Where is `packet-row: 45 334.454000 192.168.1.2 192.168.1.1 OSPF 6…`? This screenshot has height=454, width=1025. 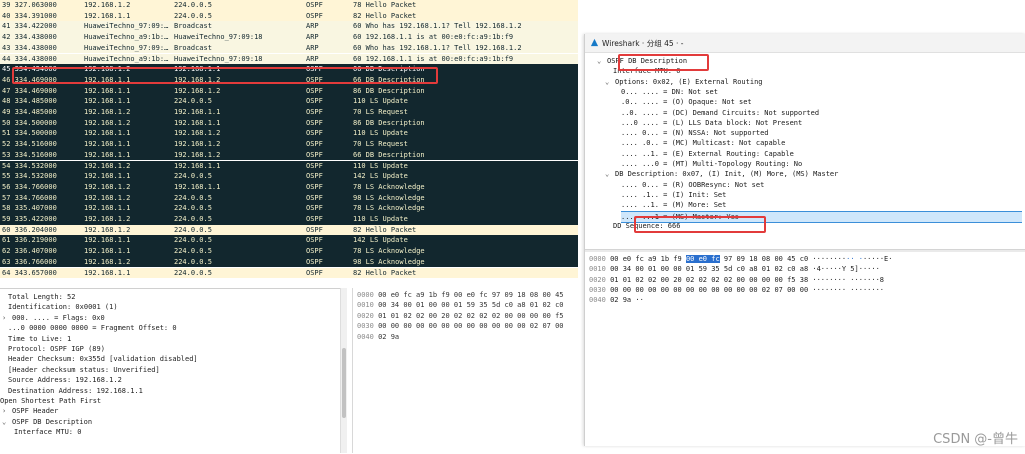
packet-row: 45 334.454000 192.168.1.2 192.168.1.1 OSPF 6… is located at coordinates (289, 69).